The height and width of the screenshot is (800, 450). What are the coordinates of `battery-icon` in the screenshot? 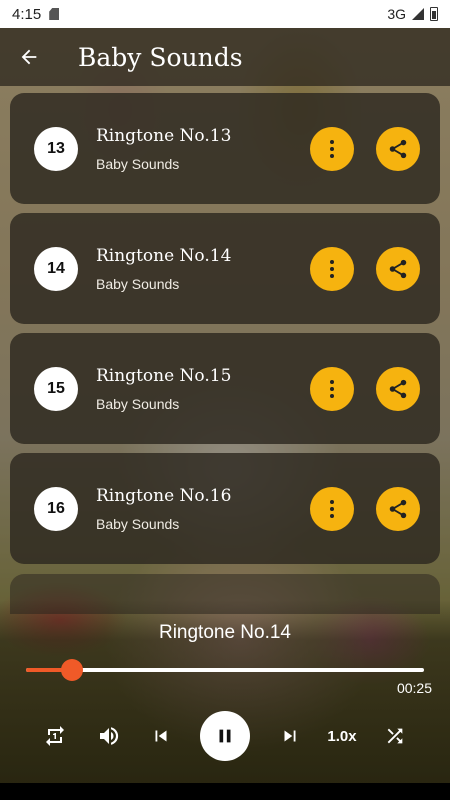 It's located at (434, 14).